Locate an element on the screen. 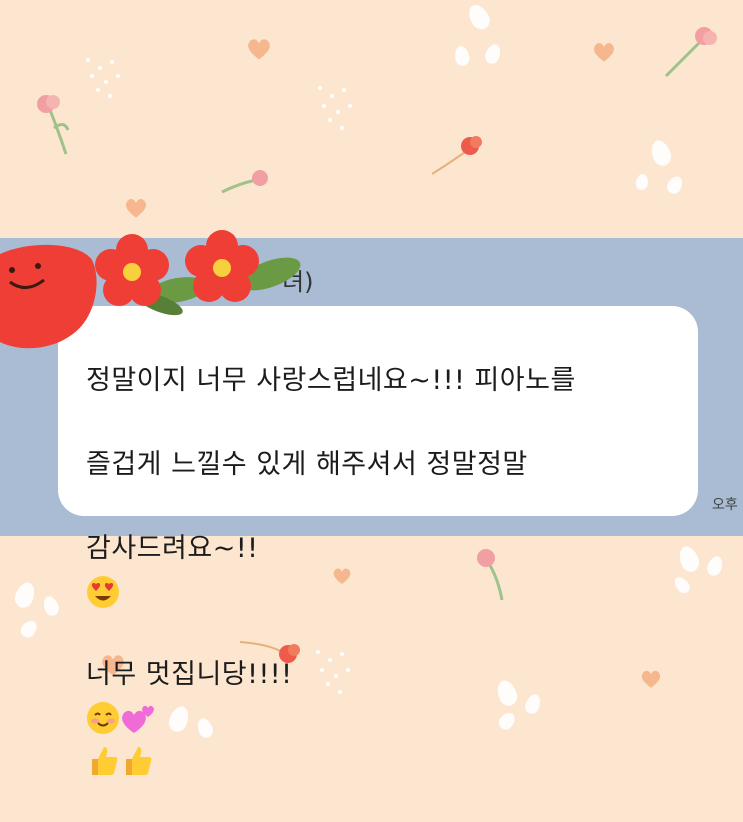 Image resolution: width=743 pixels, height=822 pixels. profile-flower-sticker is located at coordinates (150, 289).